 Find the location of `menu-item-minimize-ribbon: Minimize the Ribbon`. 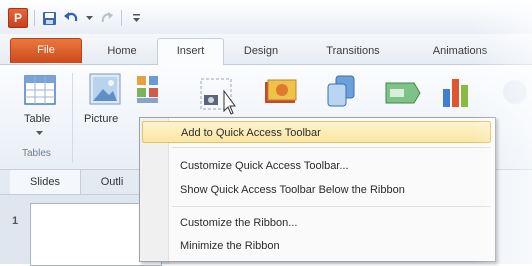

menu-item-minimize-ribbon: Minimize the Ribbon is located at coordinates (316, 246).